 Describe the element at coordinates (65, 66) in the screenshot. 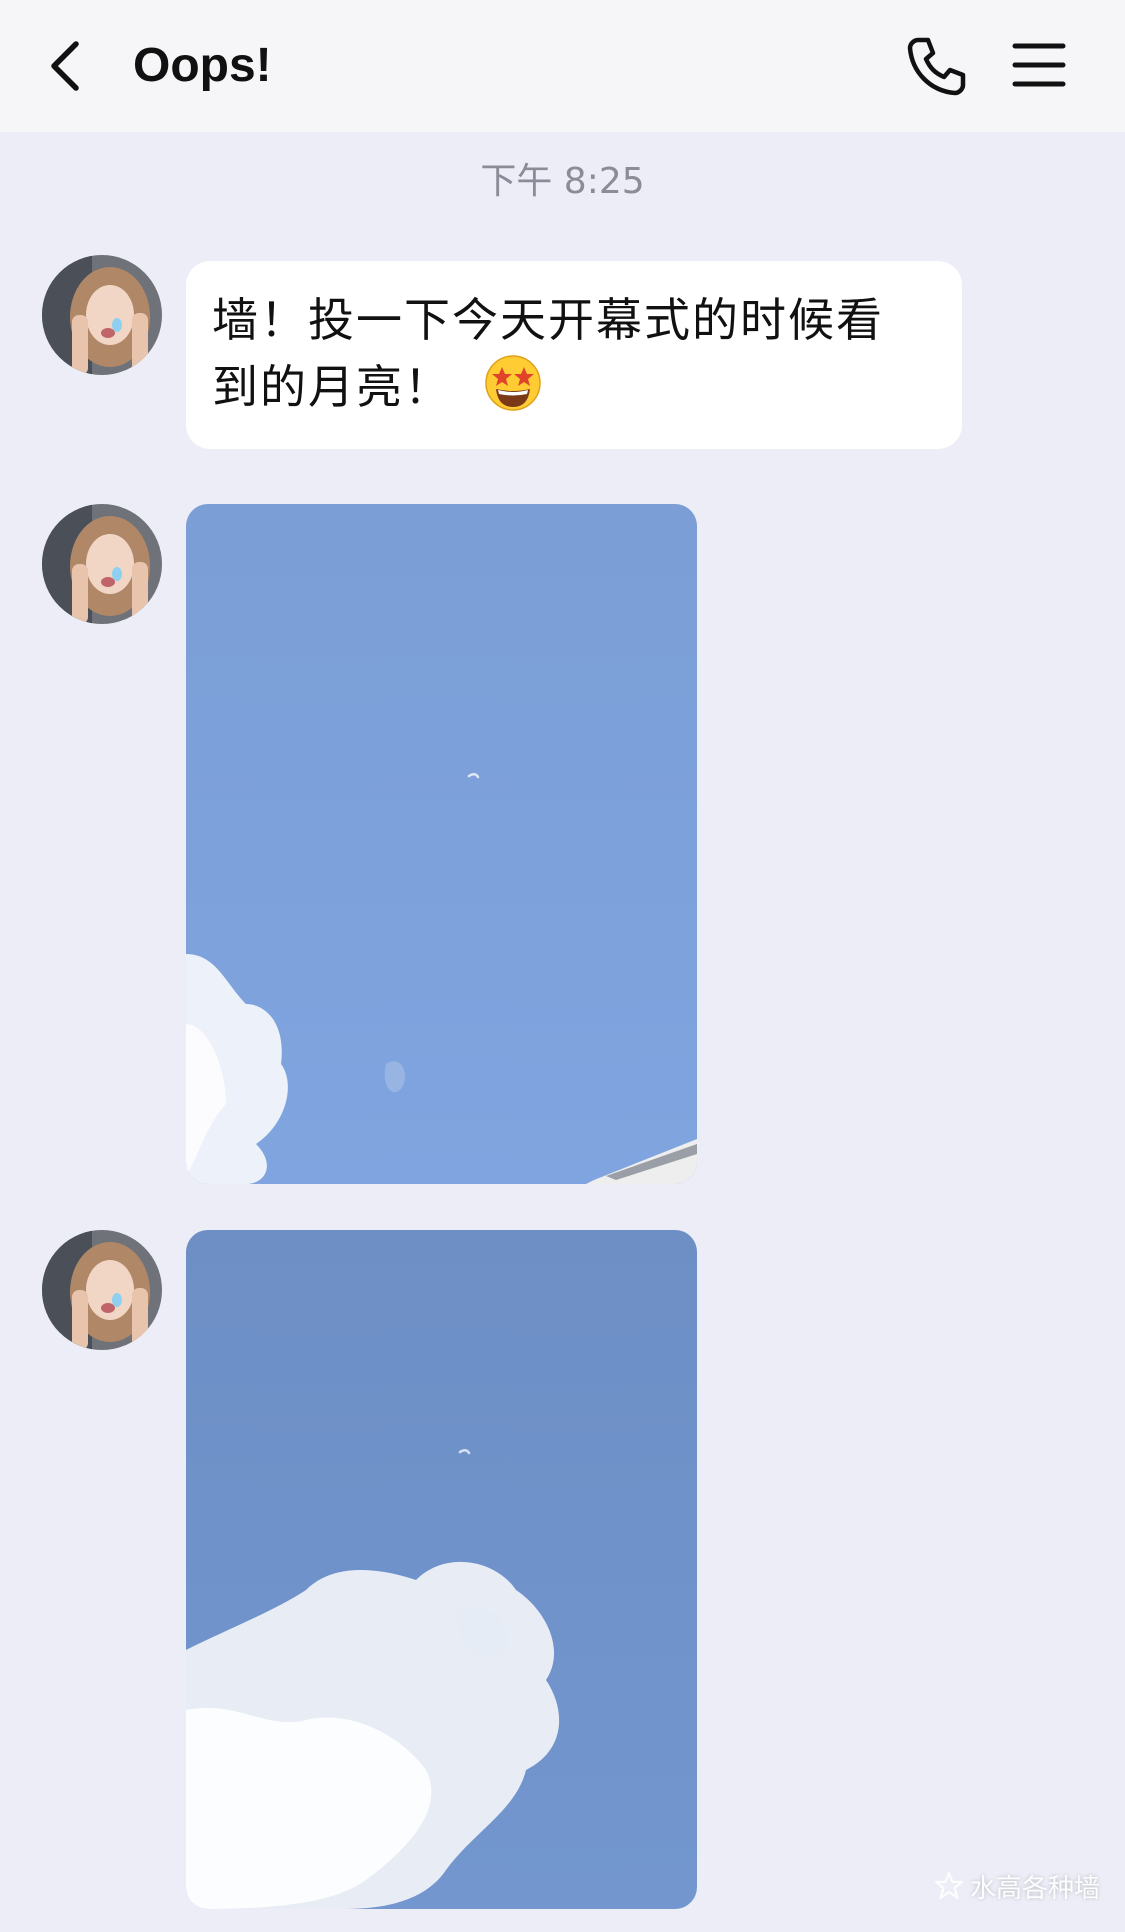

I see `chevron-left-icon` at that location.